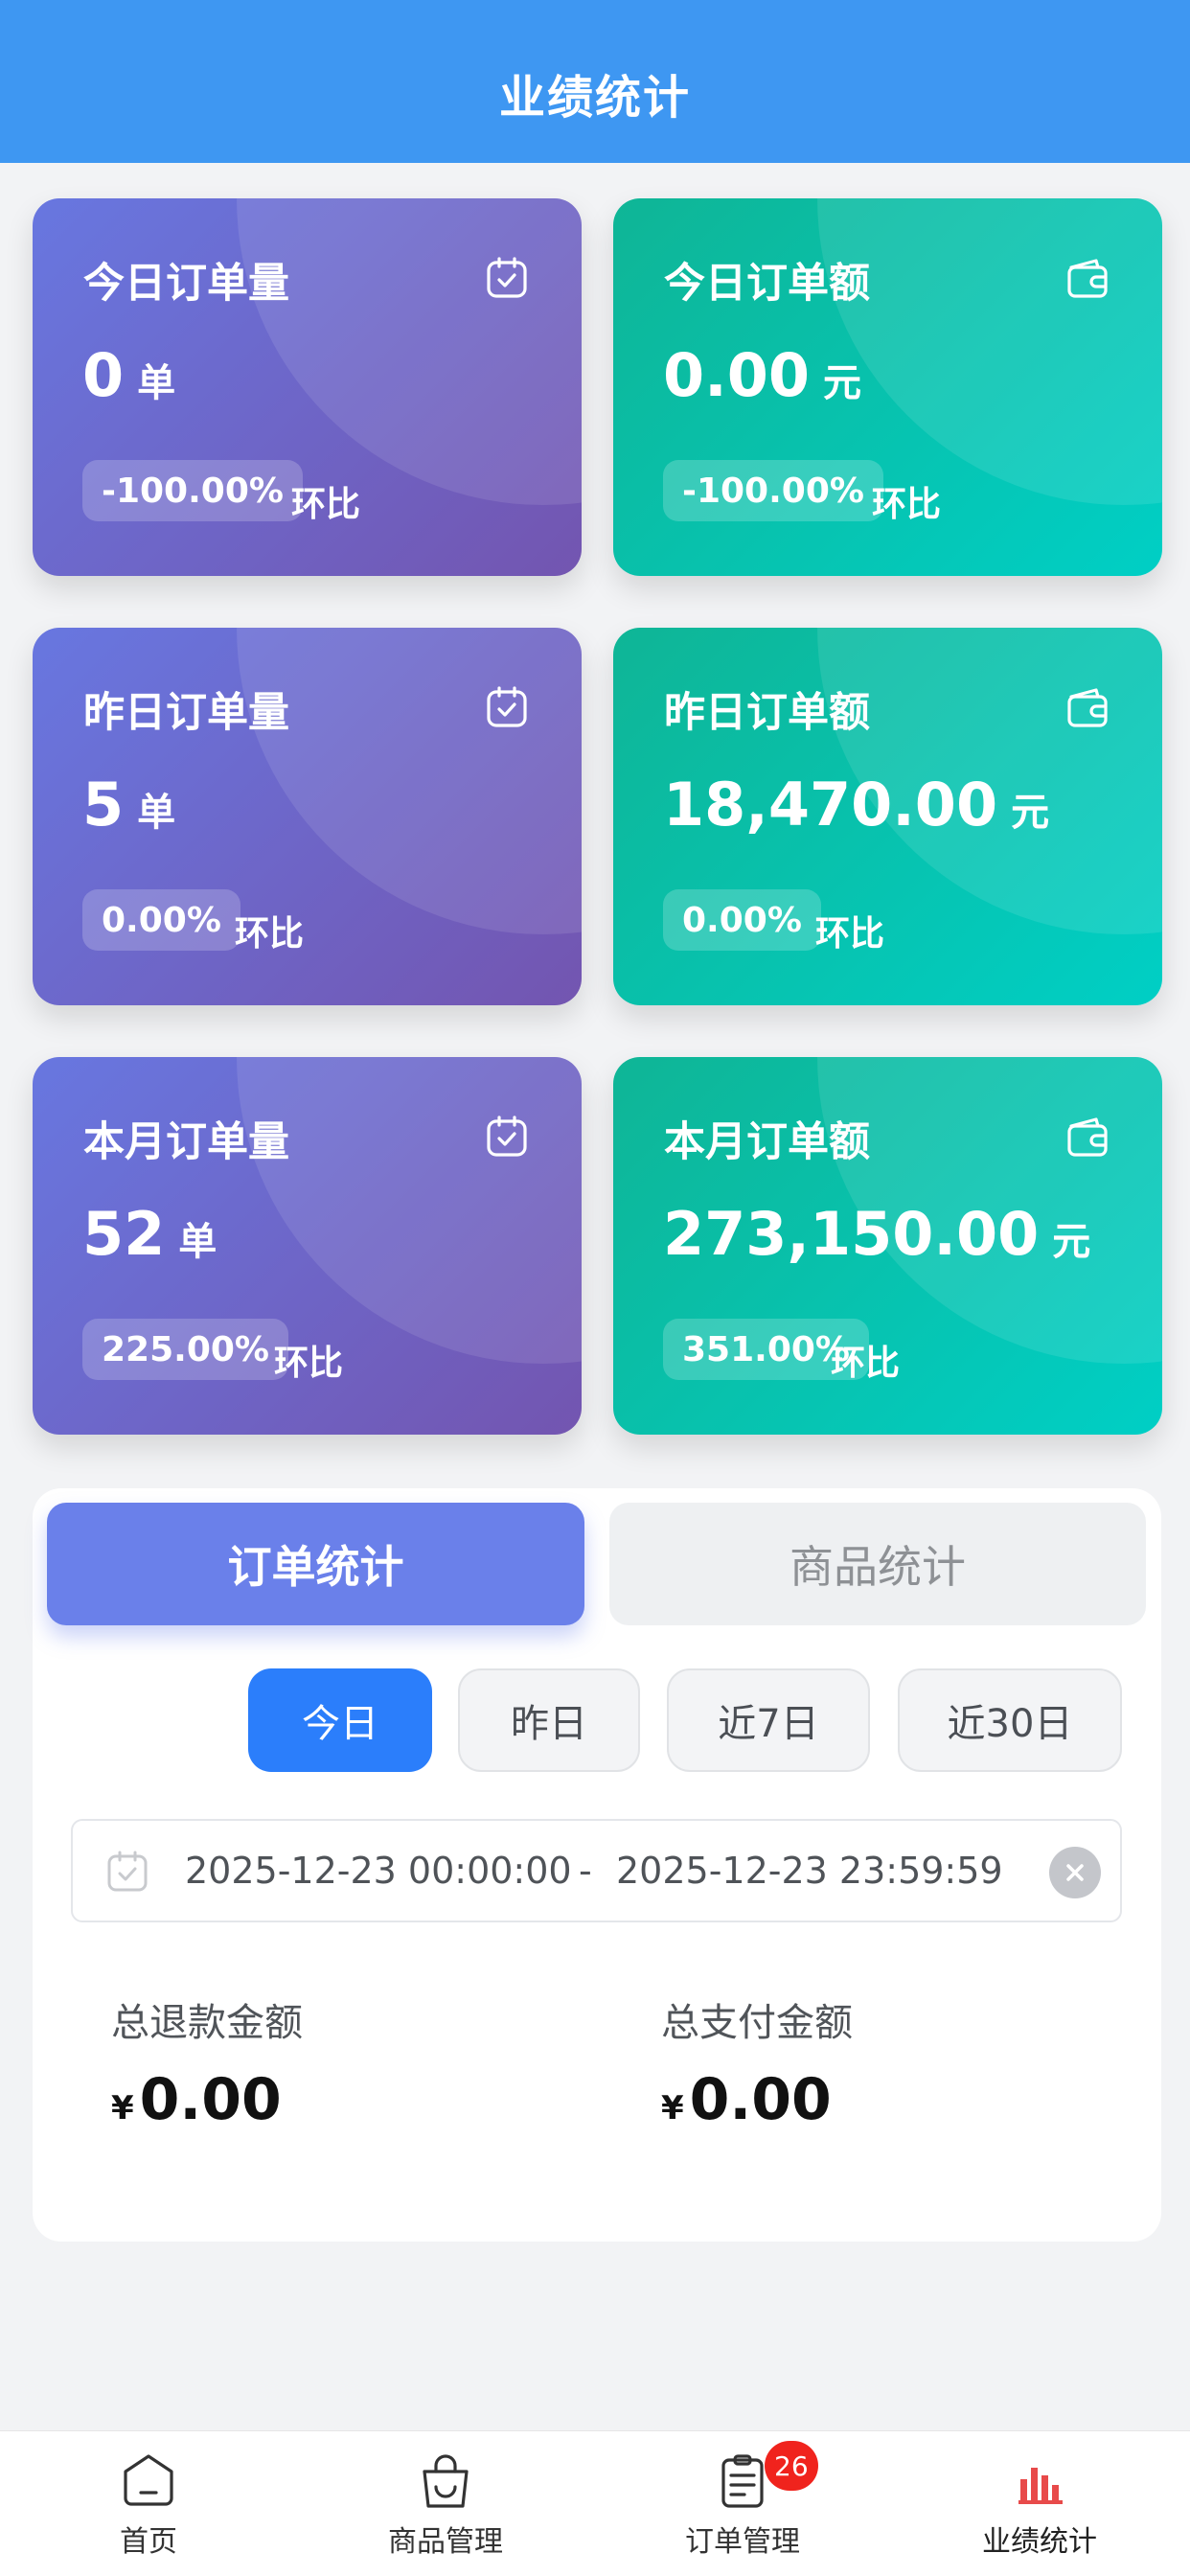 This screenshot has width=1190, height=2576. Describe the element at coordinates (767, 713) in the screenshot. I see `card-title: 昨日订单额` at that location.